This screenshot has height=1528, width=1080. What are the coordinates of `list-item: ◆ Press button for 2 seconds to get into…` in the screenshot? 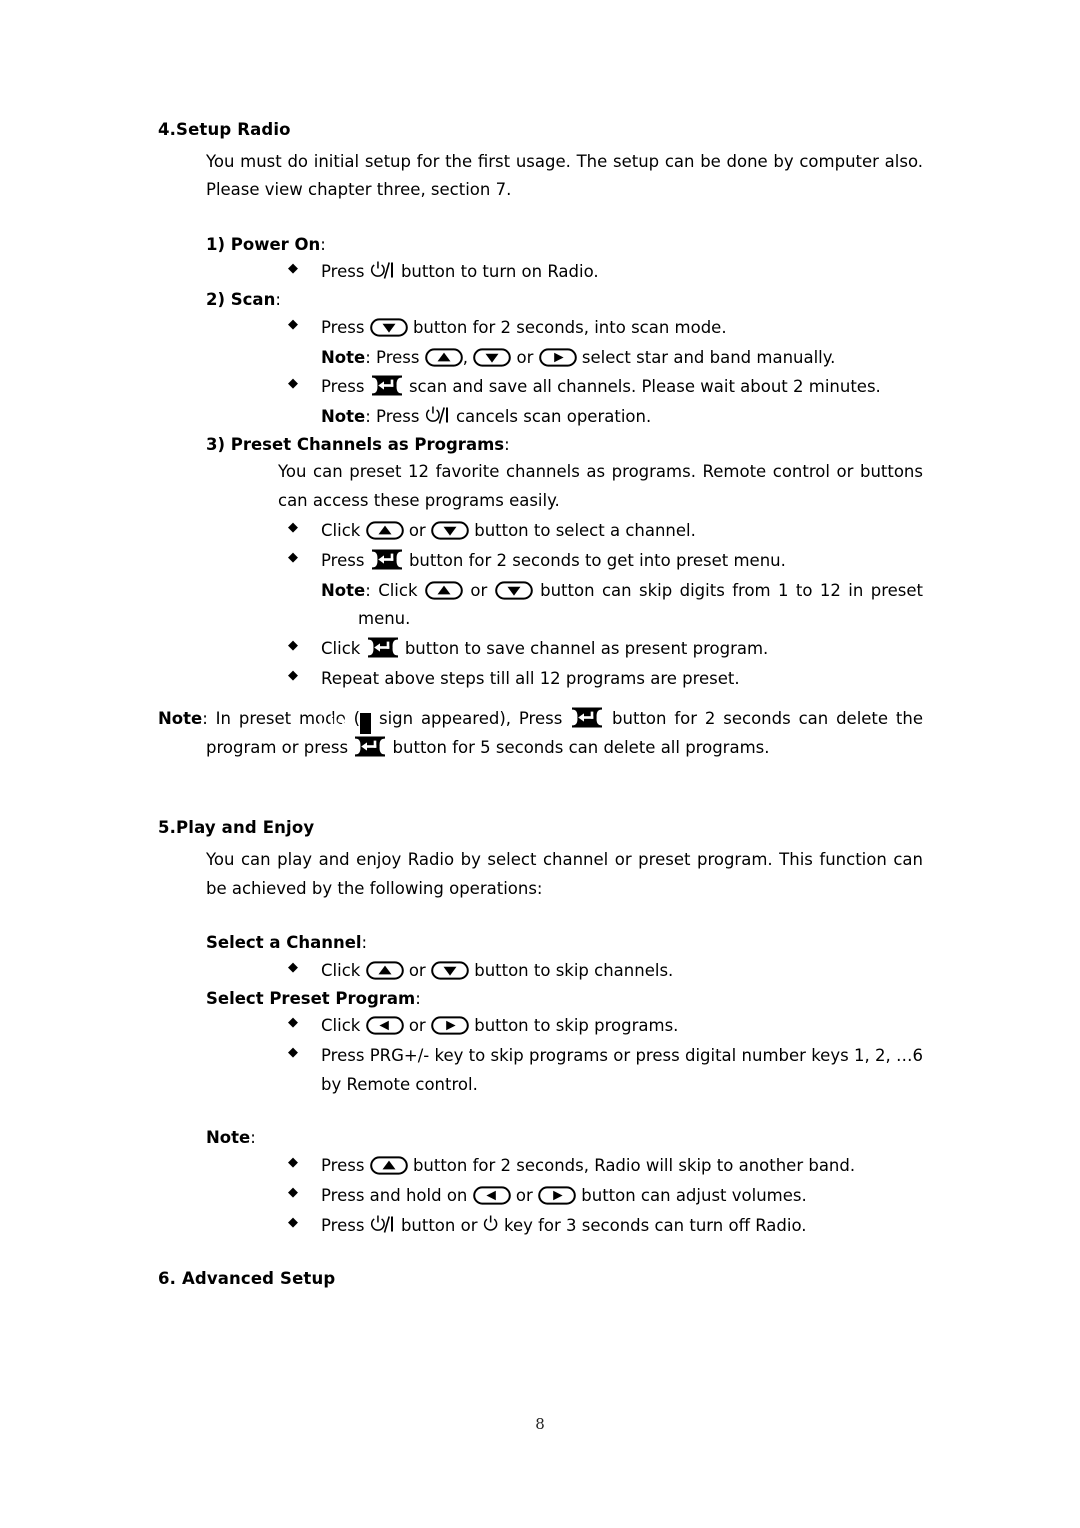 It's located at (540, 561).